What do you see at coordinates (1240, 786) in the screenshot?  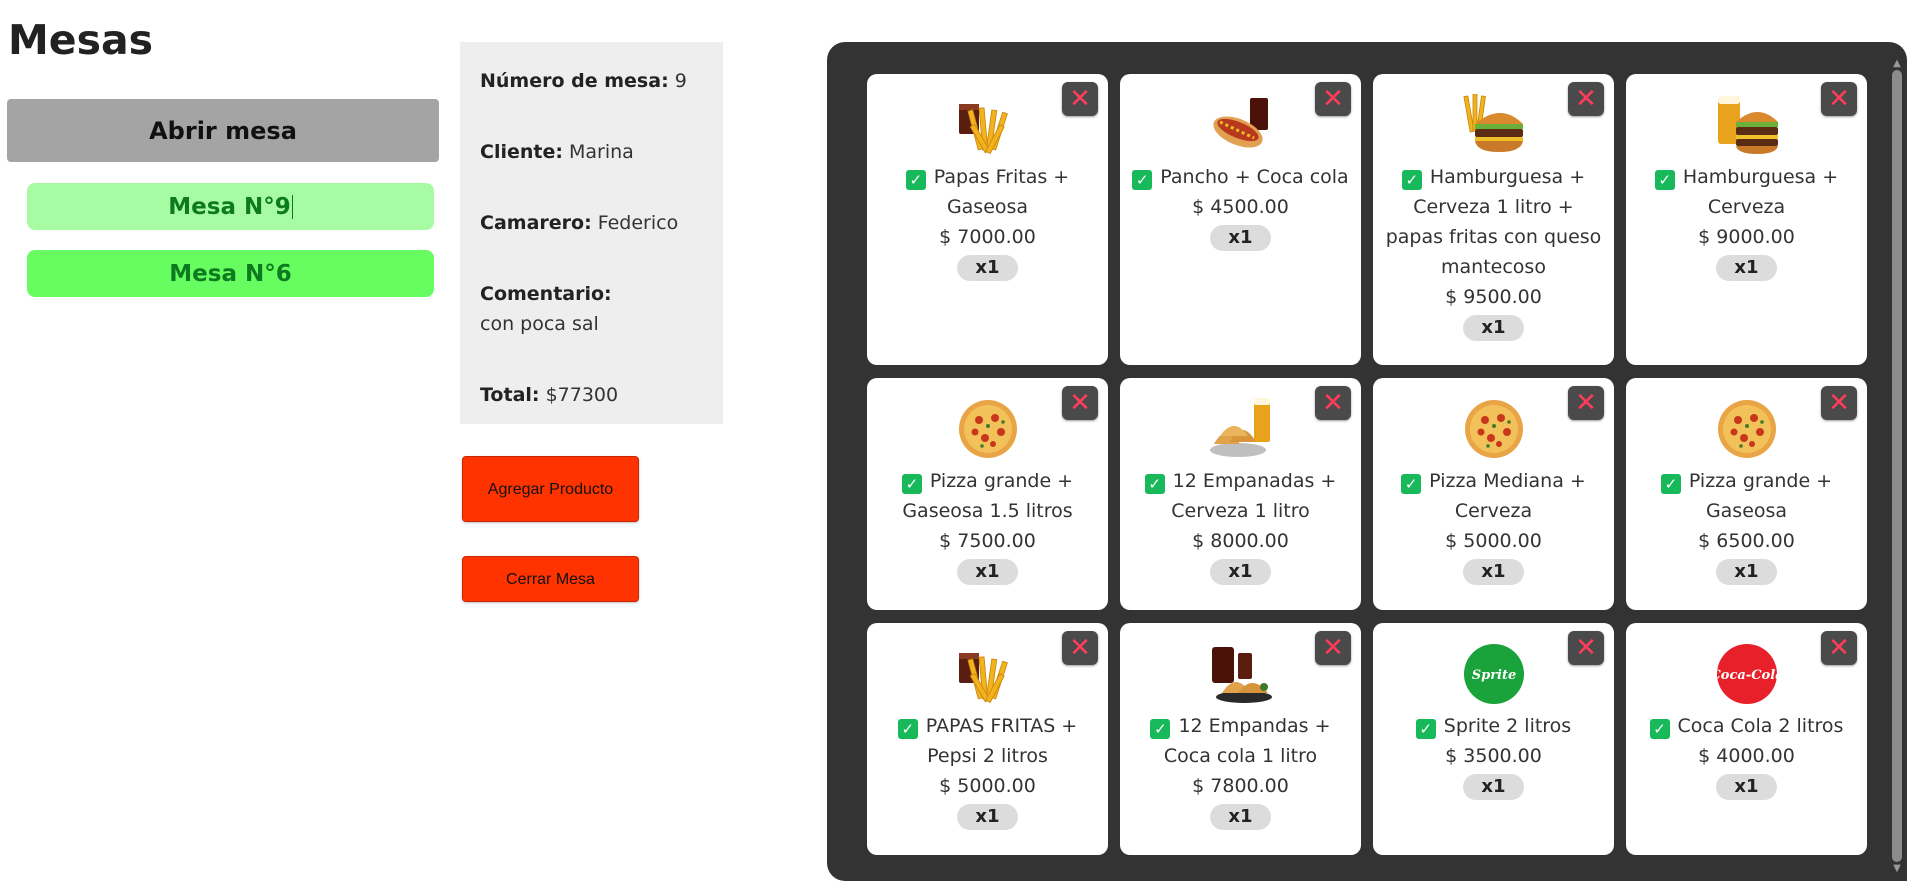 I see `product-price: $ 7800.00` at bounding box center [1240, 786].